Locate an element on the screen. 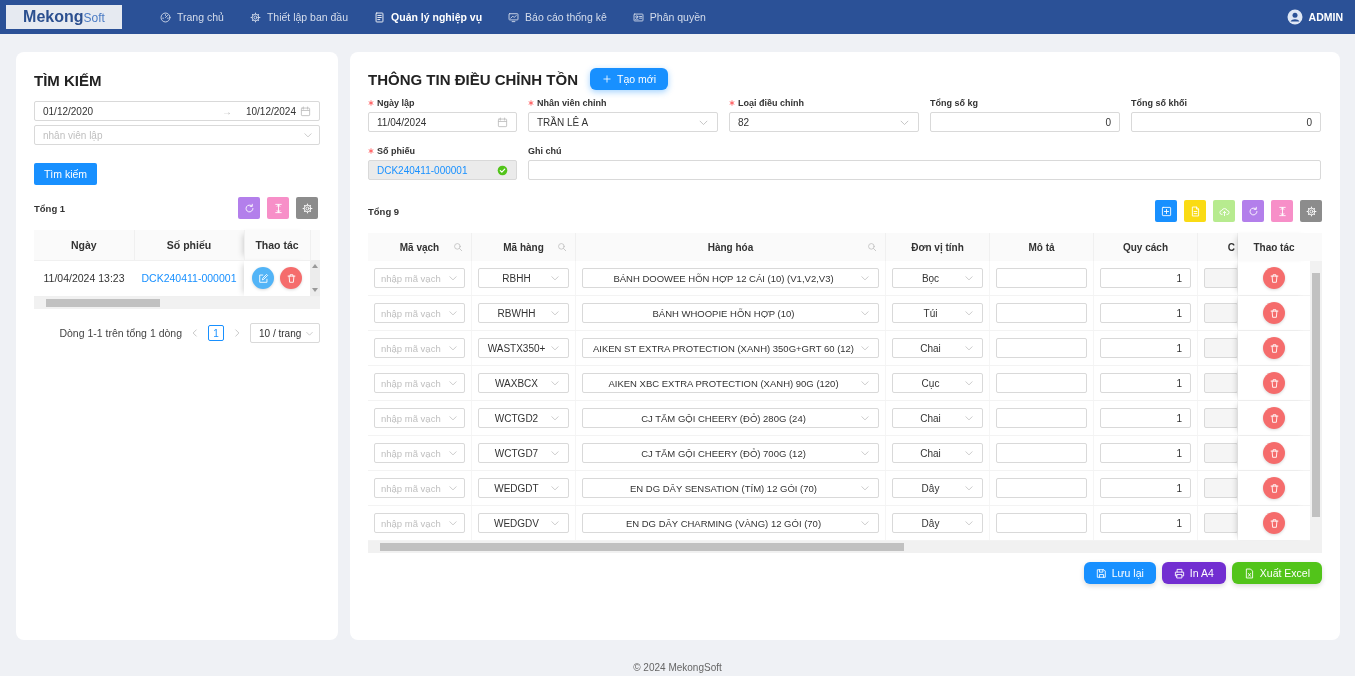 The height and width of the screenshot is (676, 1355). item-code-select: RBWHH is located at coordinates (523, 313).